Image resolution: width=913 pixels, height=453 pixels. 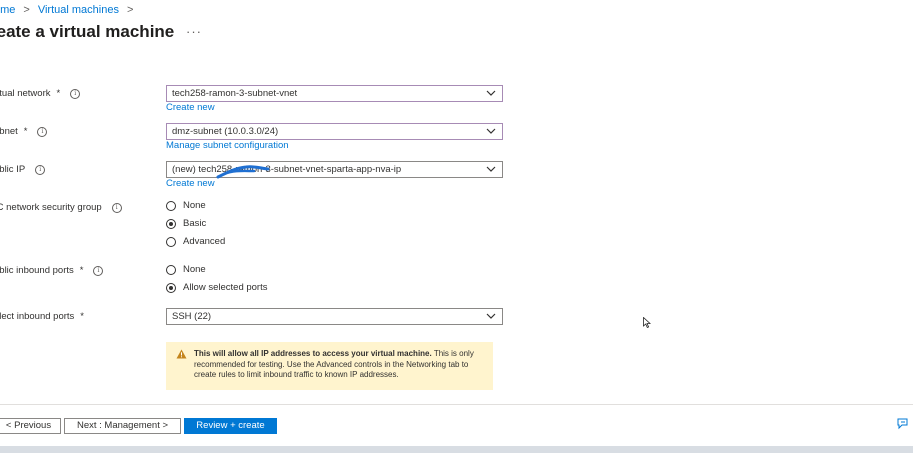 What do you see at coordinates (51, 207) in the screenshot?
I see `nic-nsg-label-text: IC network security group` at bounding box center [51, 207].